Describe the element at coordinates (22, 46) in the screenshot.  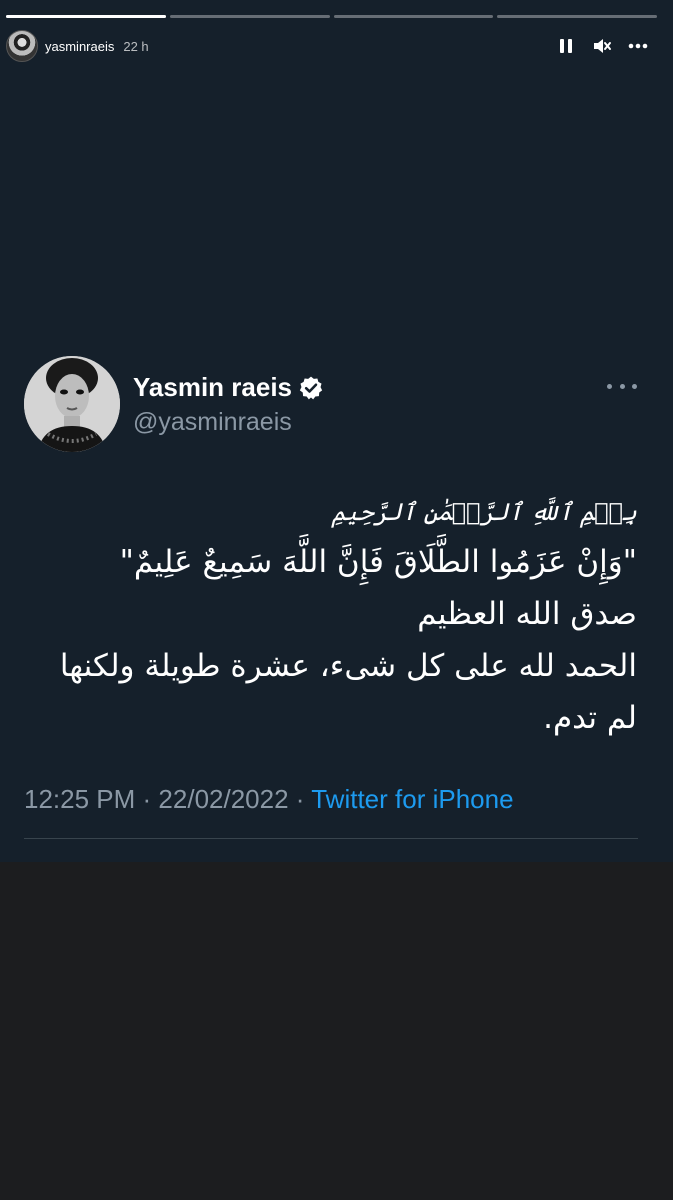
I see `avatar` at that location.